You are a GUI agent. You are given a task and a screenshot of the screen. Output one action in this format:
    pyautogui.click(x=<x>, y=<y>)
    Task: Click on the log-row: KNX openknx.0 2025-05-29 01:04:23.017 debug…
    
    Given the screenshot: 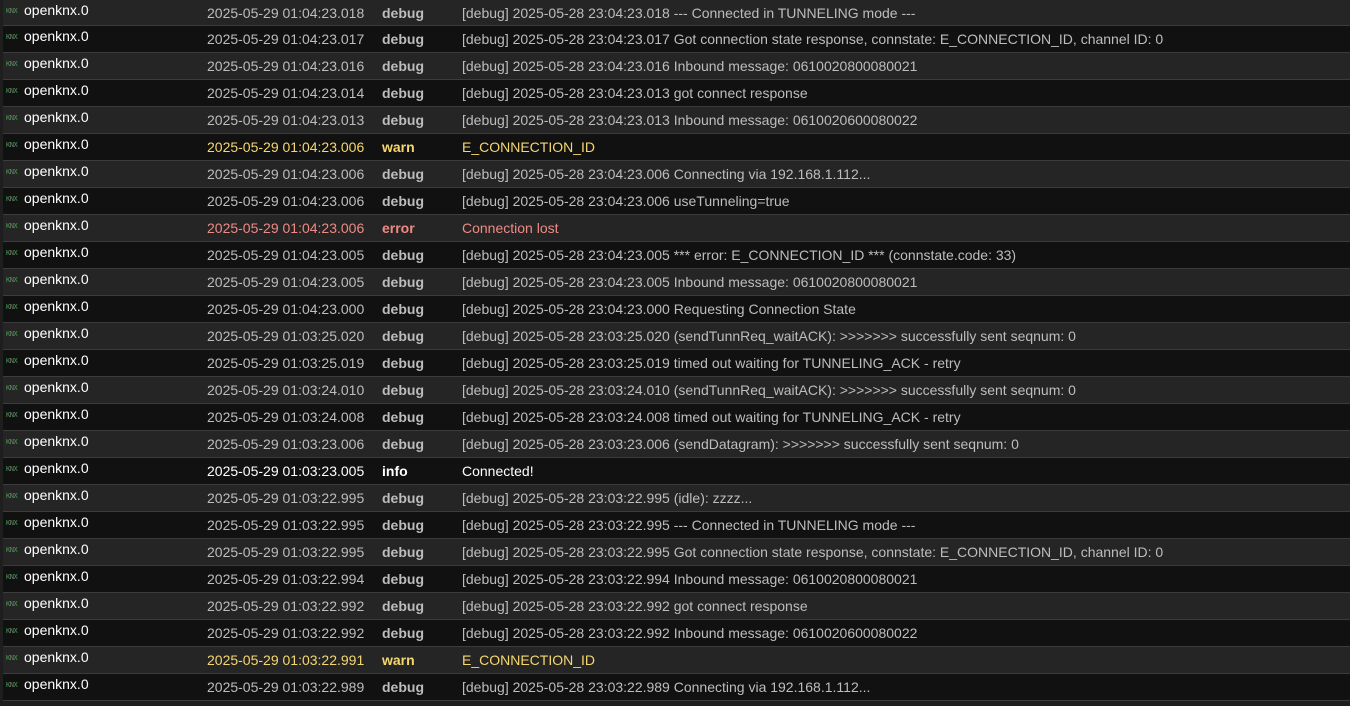 What is the action you would take?
    pyautogui.click(x=676, y=39)
    